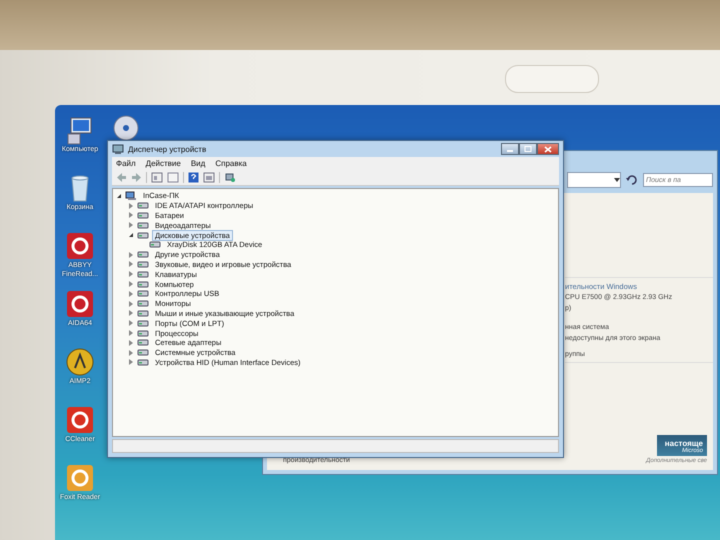 This screenshot has height=540, width=720. Describe the element at coordinates (121, 177) in the screenshot. I see `back-arrow-icon` at that location.